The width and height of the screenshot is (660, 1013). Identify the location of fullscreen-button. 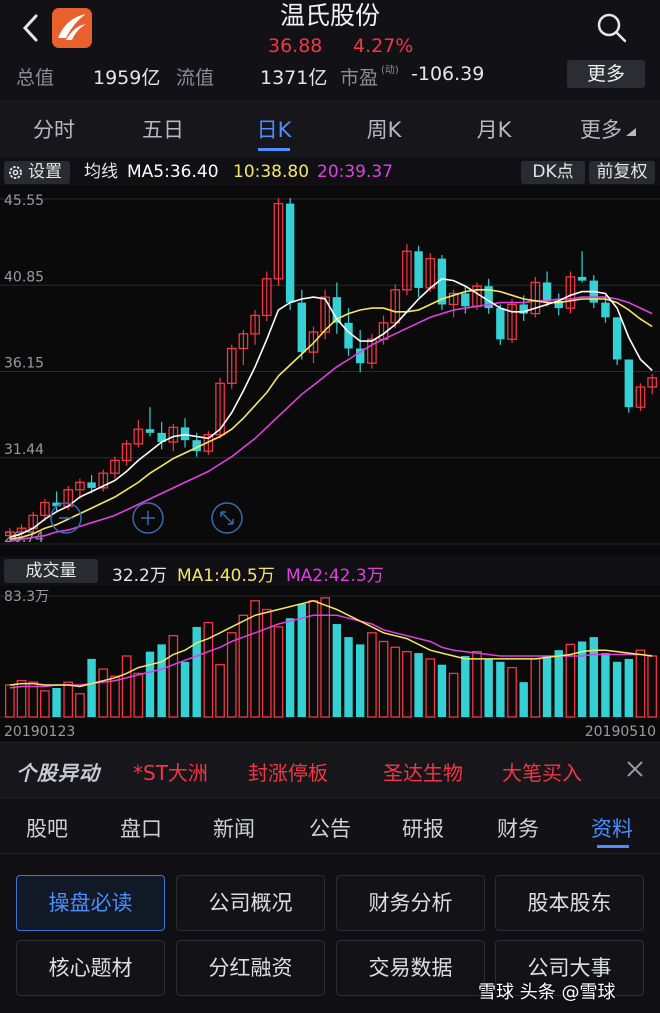
(227, 518).